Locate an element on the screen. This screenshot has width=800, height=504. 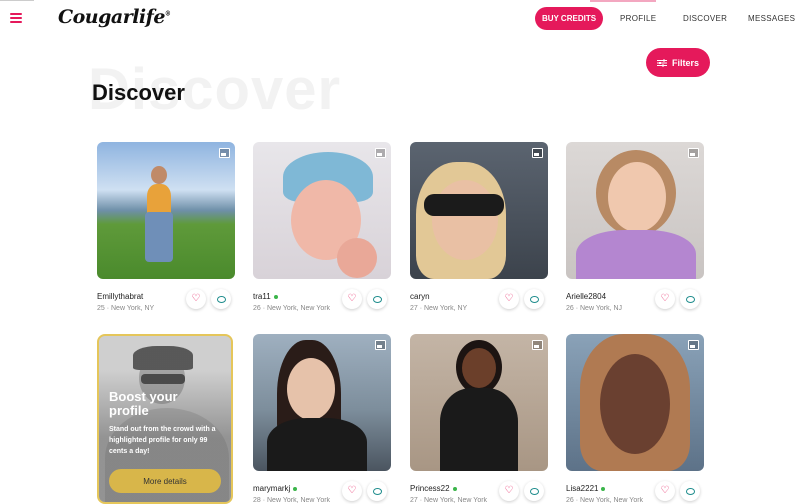
logo: Cougarlife® is located at coordinates (114, 17).